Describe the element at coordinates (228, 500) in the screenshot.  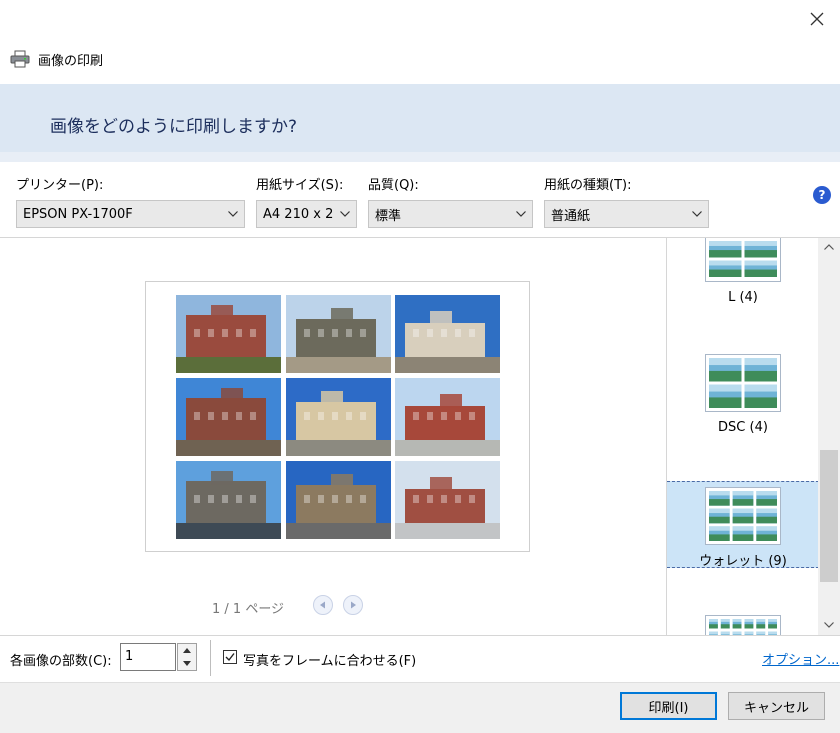
I see `photo-thumbnail-waterfront-boardwalk` at that location.